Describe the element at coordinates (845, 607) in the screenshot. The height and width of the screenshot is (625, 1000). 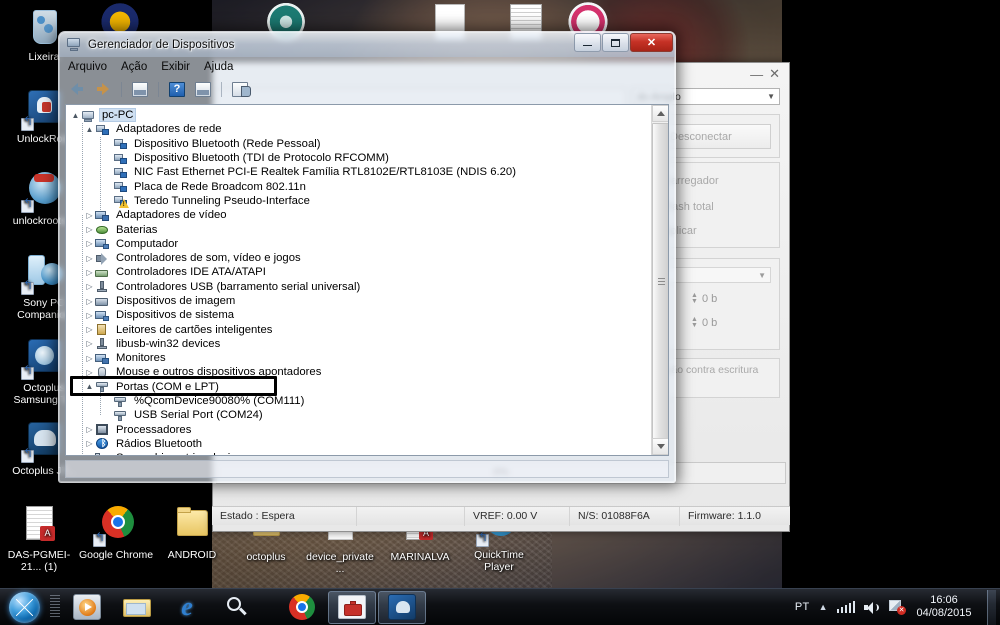
I see `signal-bars-icon` at that location.